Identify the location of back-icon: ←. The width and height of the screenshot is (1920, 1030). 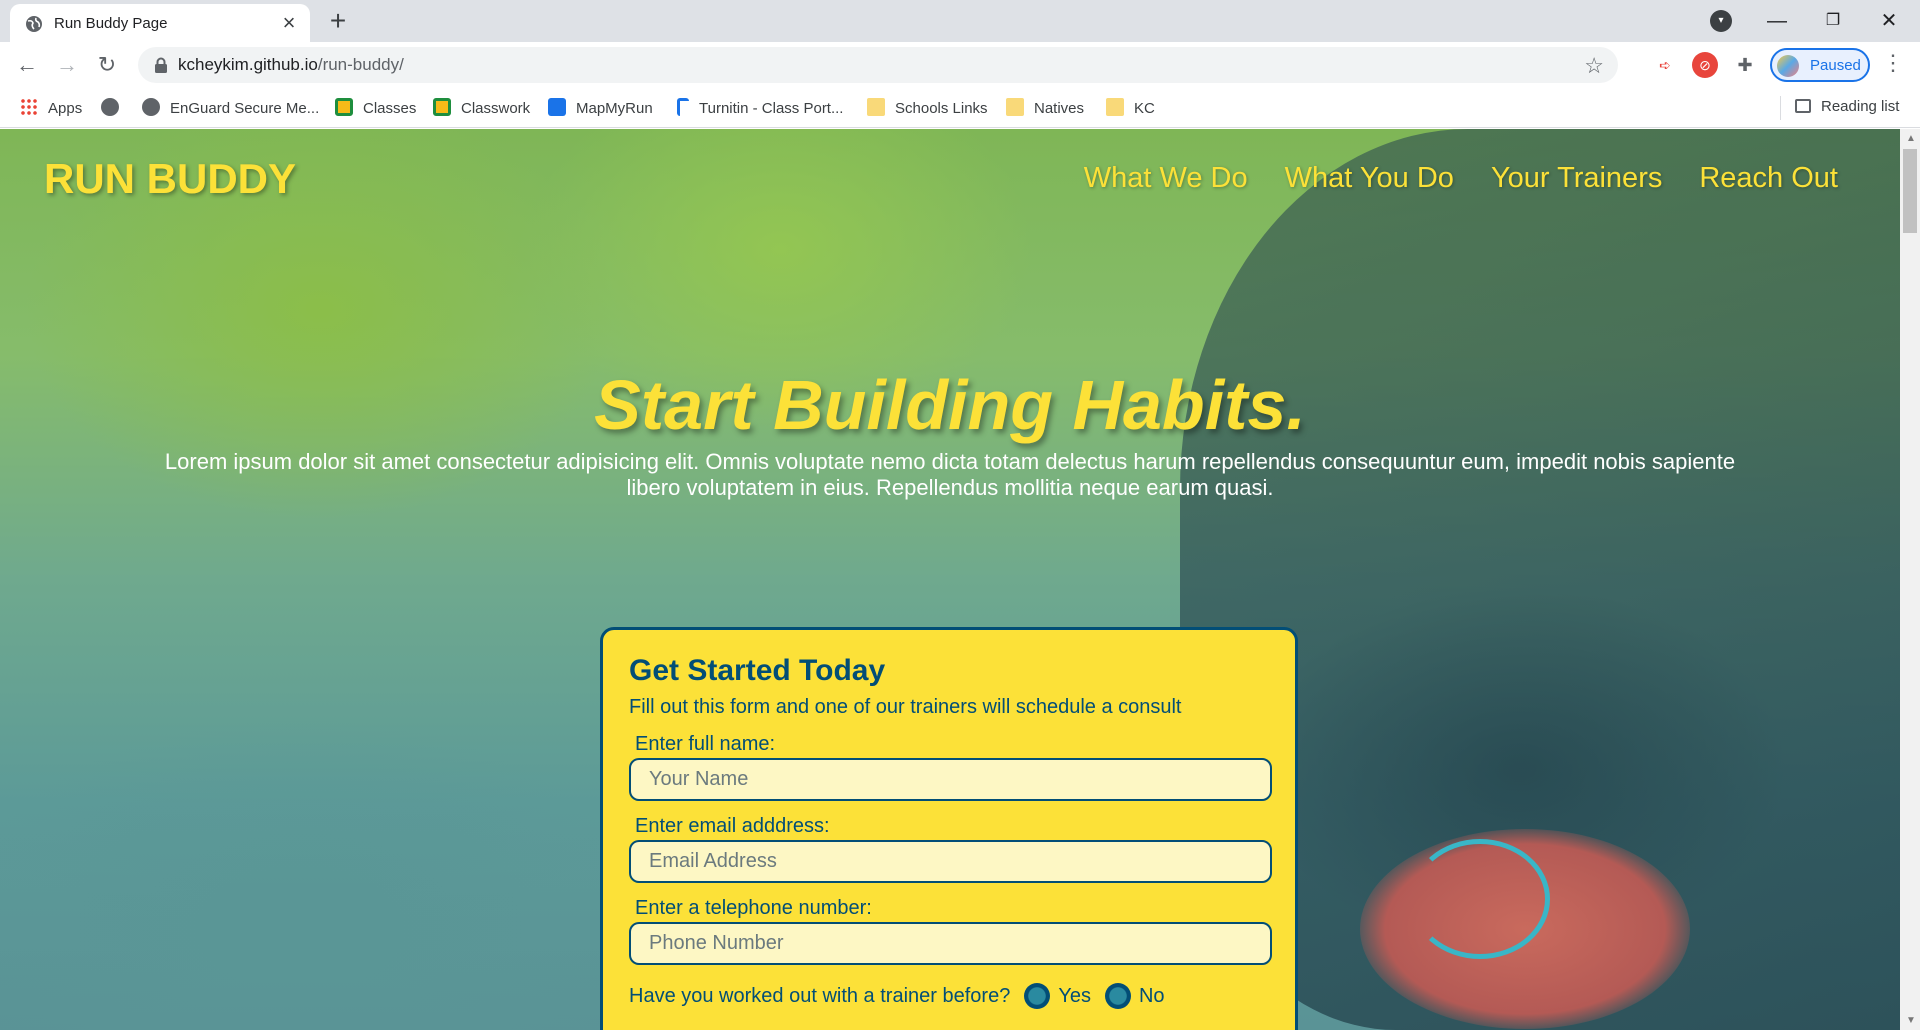
(27, 65).